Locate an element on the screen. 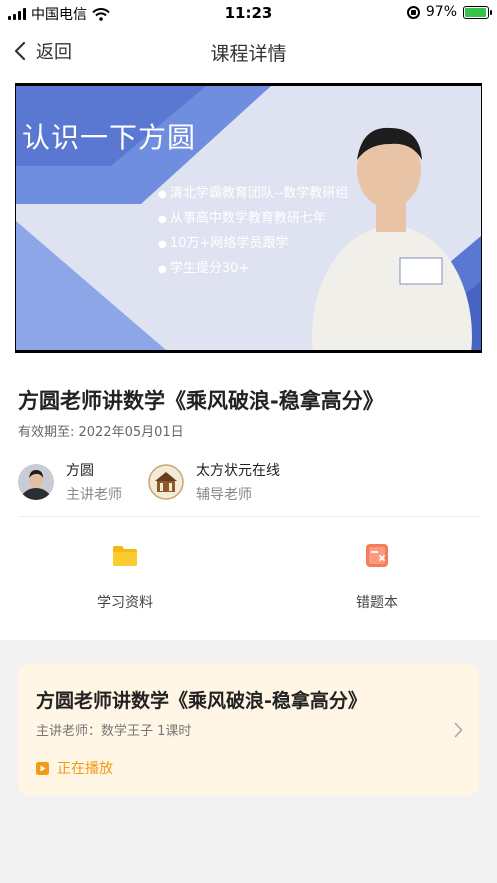 The height and width of the screenshot is (883, 497). status-right: 97% is located at coordinates (449, 12).